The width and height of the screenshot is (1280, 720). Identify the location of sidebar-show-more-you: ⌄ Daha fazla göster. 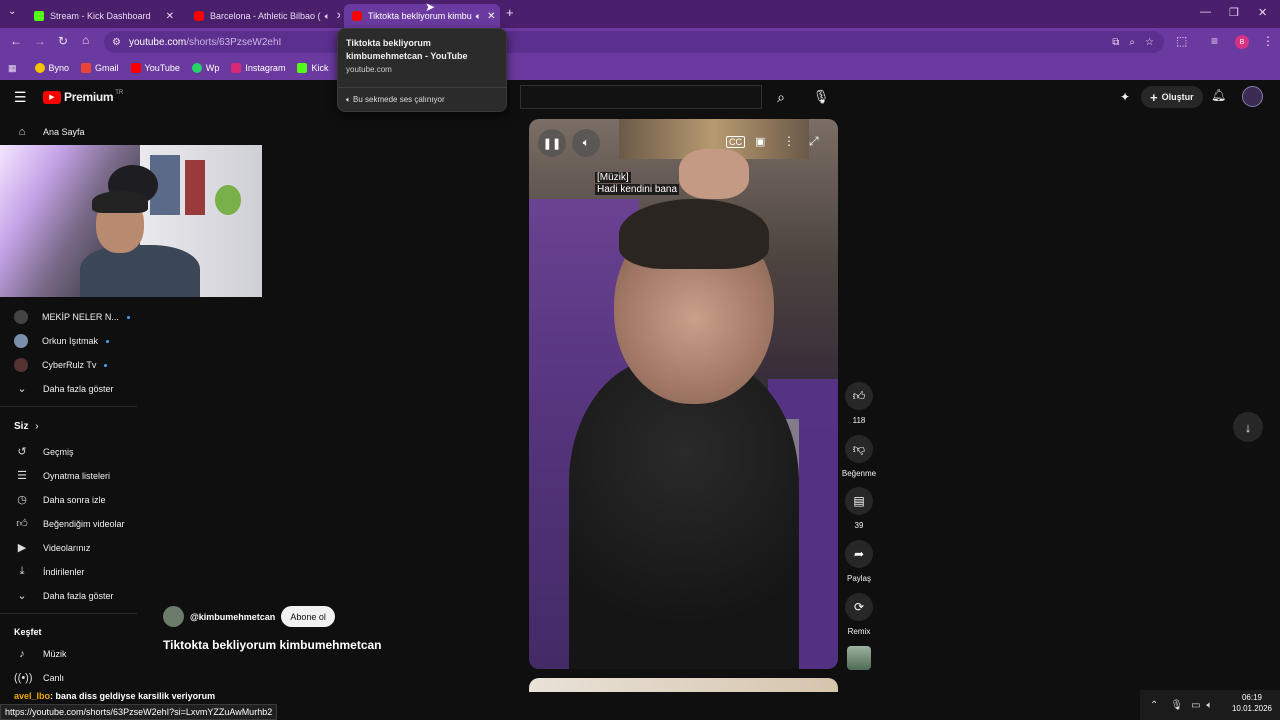
(63, 595).